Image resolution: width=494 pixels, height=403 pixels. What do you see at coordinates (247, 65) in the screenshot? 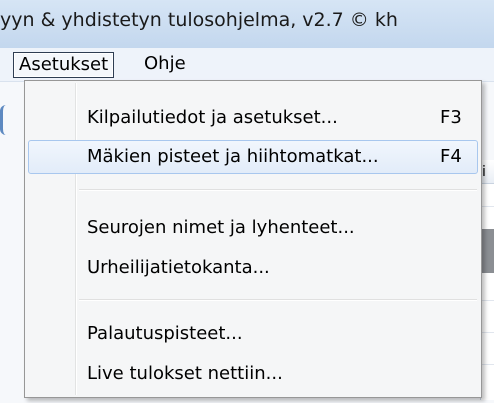
I see `menu-bar: Asetukset Ohje` at bounding box center [247, 65].